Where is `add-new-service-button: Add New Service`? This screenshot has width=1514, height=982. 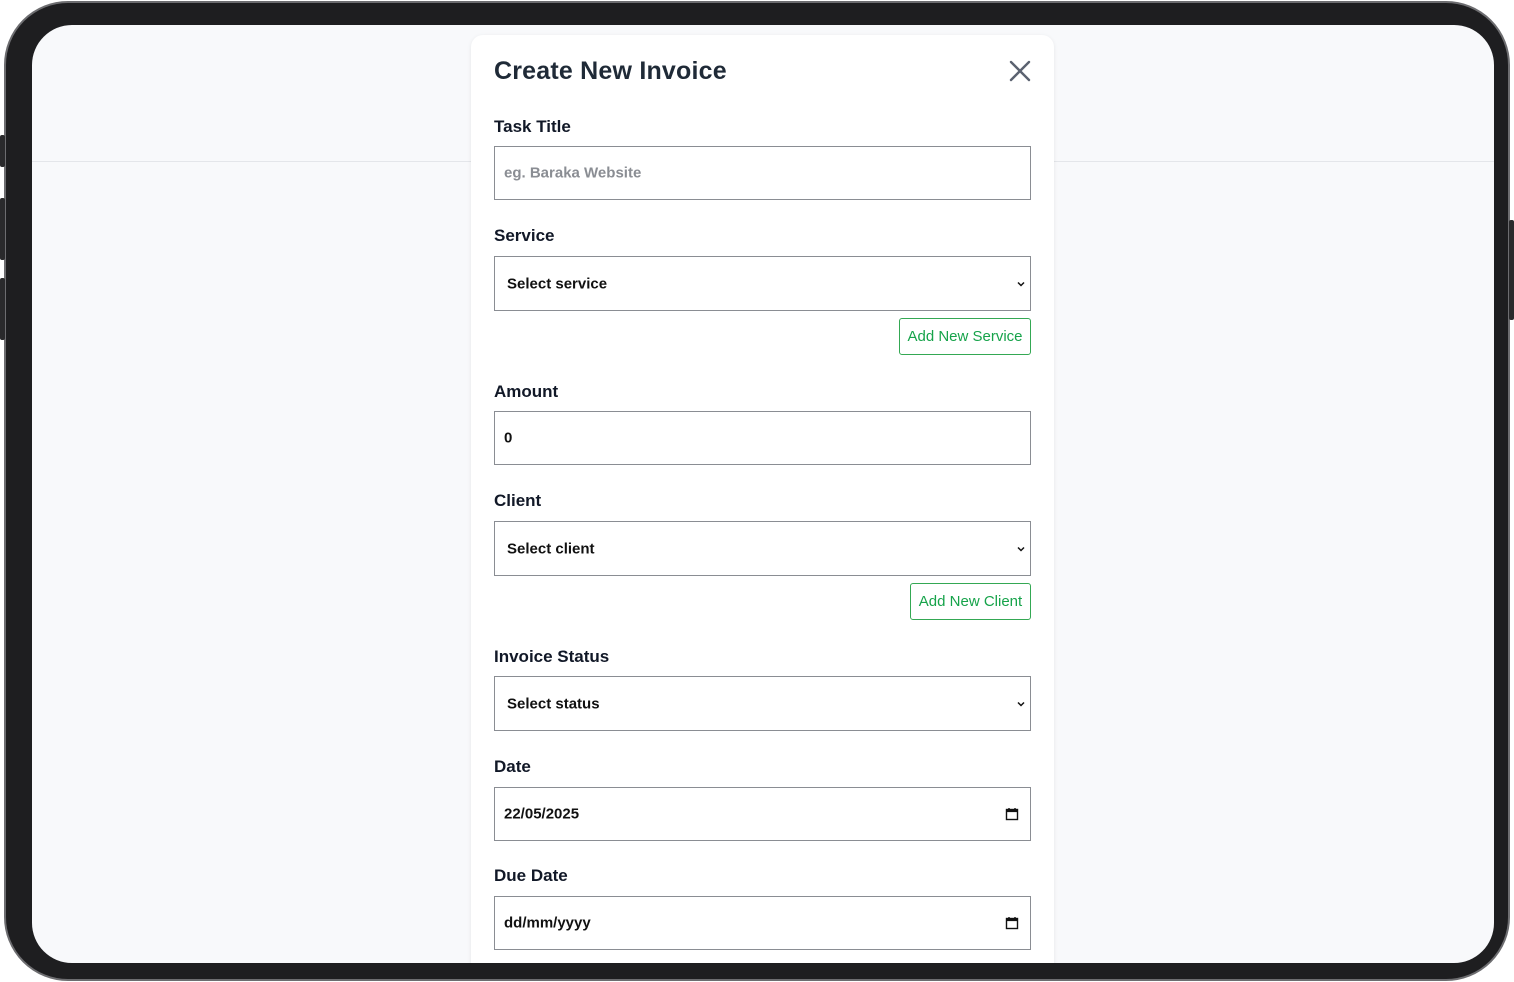 add-new-service-button: Add New Service is located at coordinates (965, 336).